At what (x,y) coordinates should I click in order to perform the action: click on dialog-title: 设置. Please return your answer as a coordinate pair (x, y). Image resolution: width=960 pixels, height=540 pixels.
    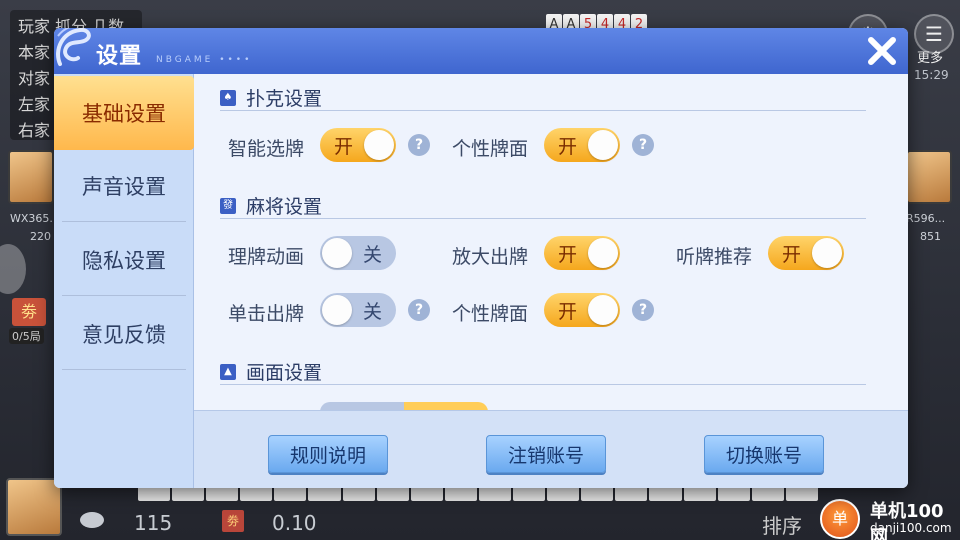
    Looking at the image, I should click on (119, 56).